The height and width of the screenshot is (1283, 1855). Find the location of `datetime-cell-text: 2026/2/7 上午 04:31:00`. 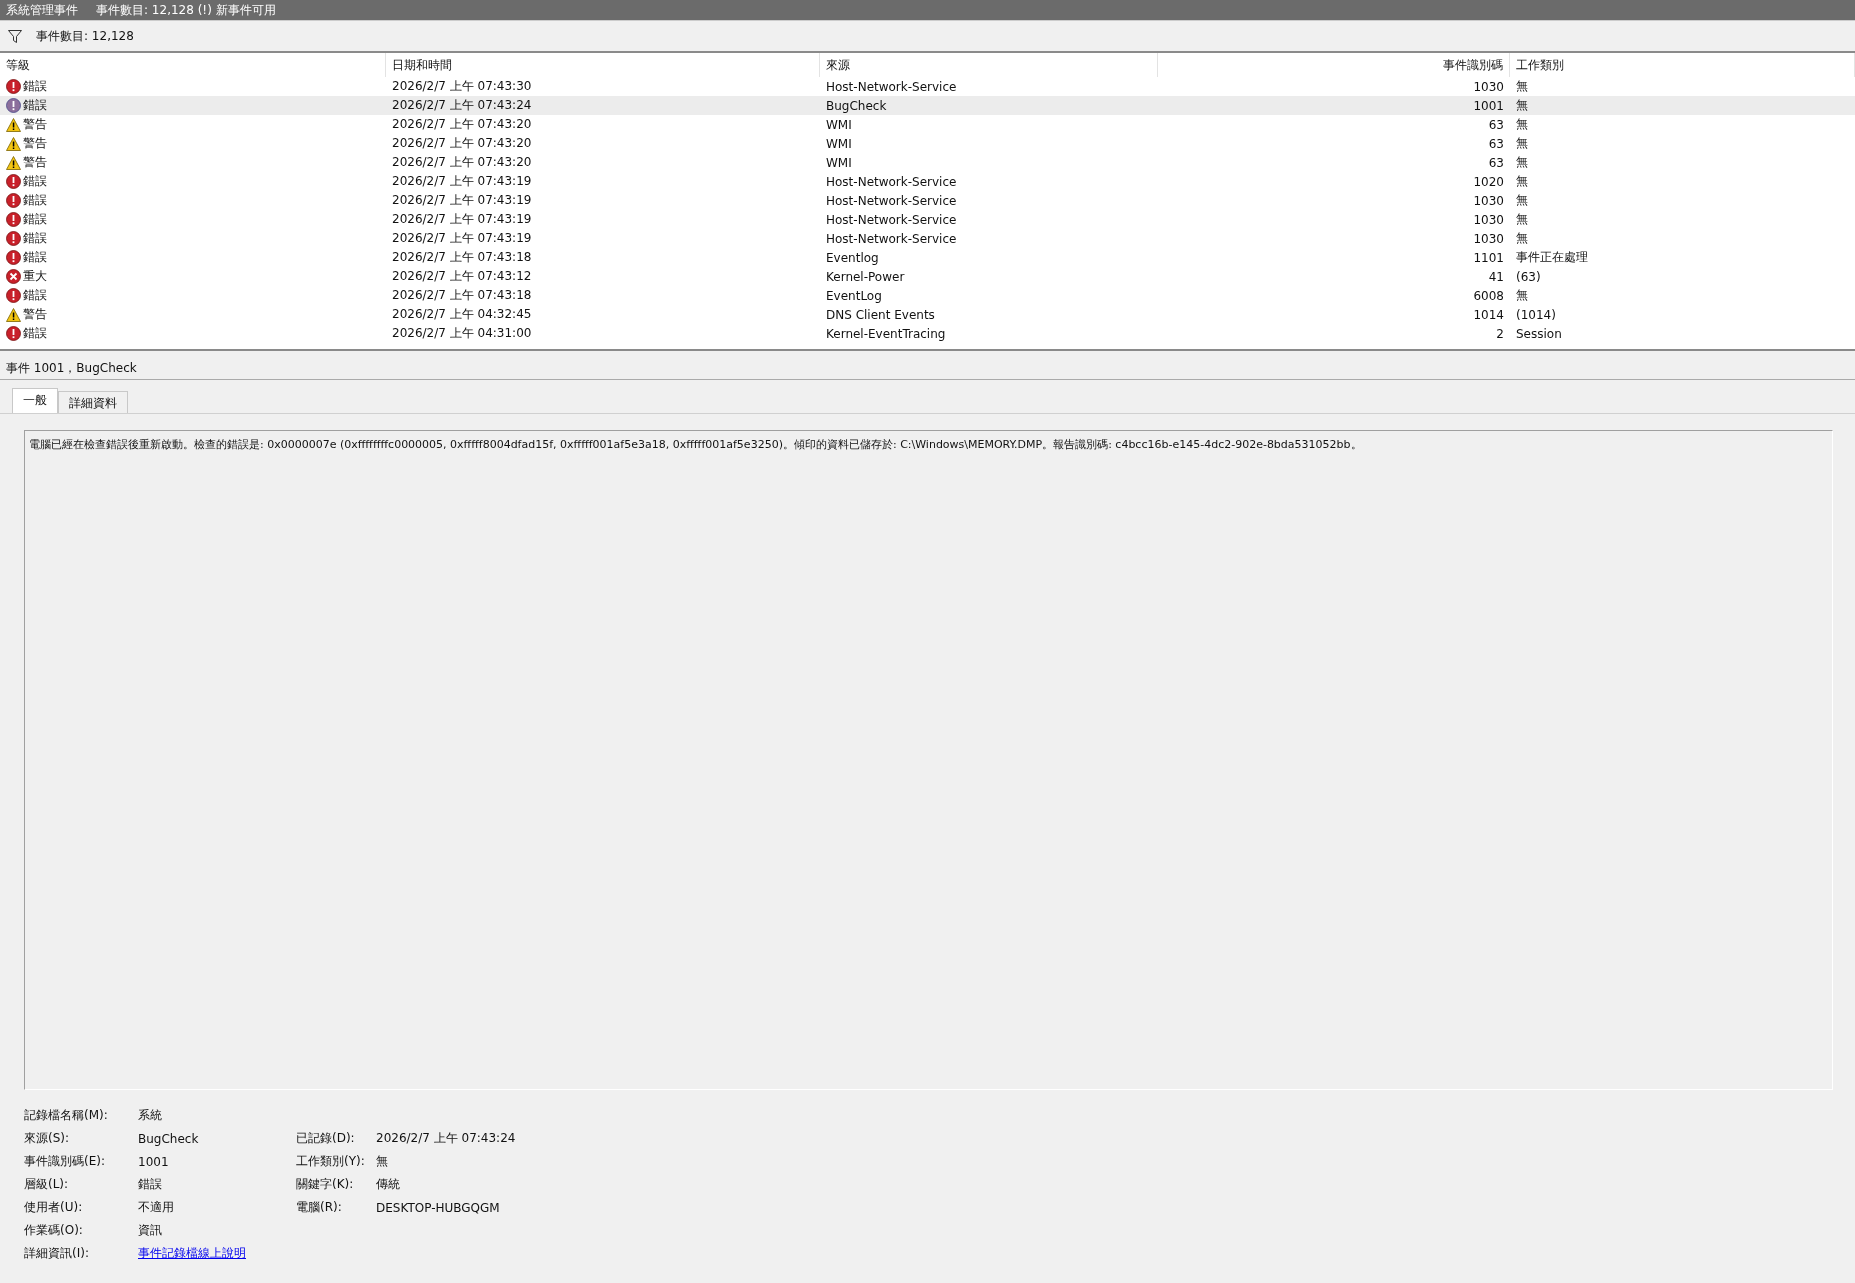

datetime-cell-text: 2026/2/7 上午 04:31:00 is located at coordinates (462, 333).